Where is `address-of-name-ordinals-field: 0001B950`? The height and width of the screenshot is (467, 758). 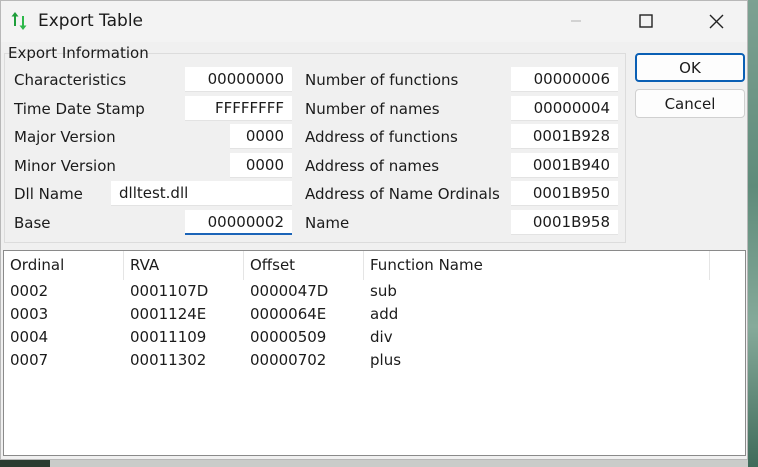 address-of-name-ordinals-field: 0001B950 is located at coordinates (564, 193).